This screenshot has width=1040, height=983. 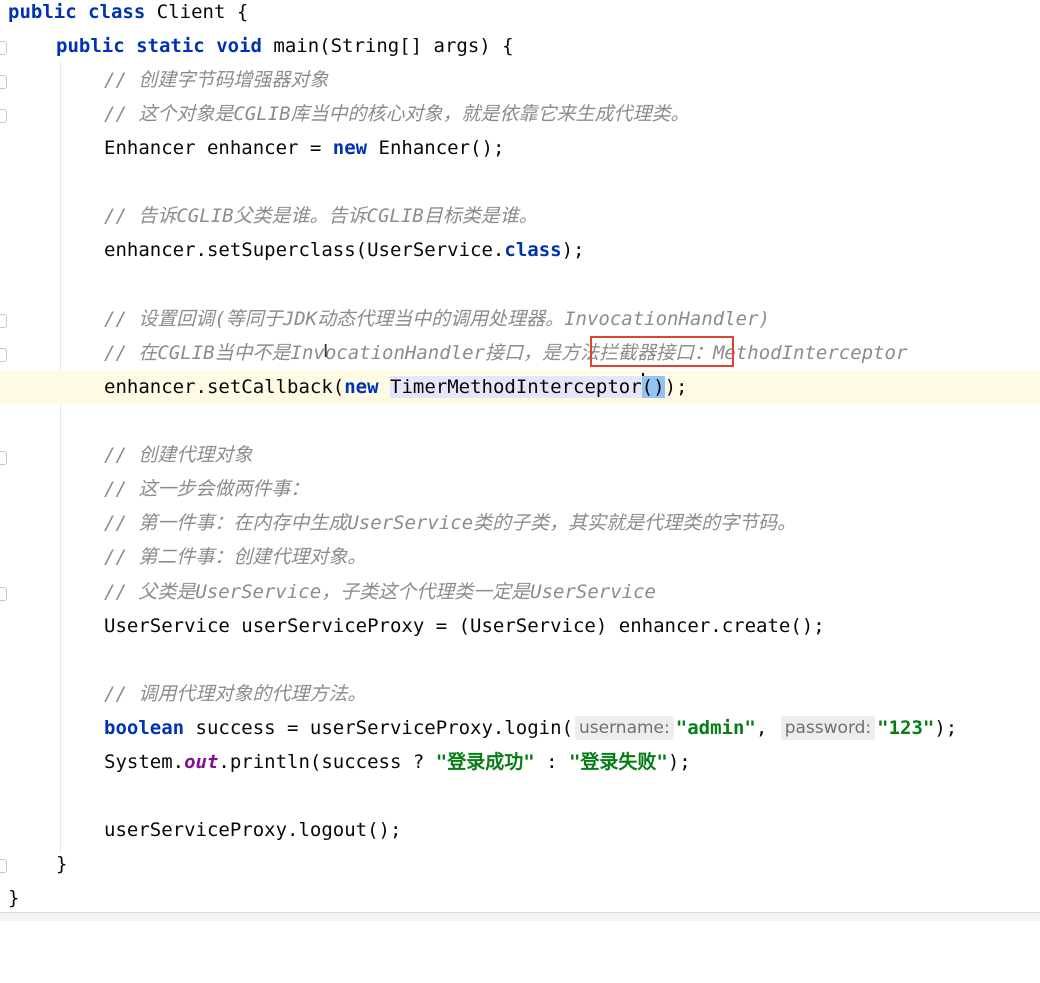 What do you see at coordinates (520, 489) in the screenshot?
I see `code-line-15: // 这一步会做两件事：` at bounding box center [520, 489].